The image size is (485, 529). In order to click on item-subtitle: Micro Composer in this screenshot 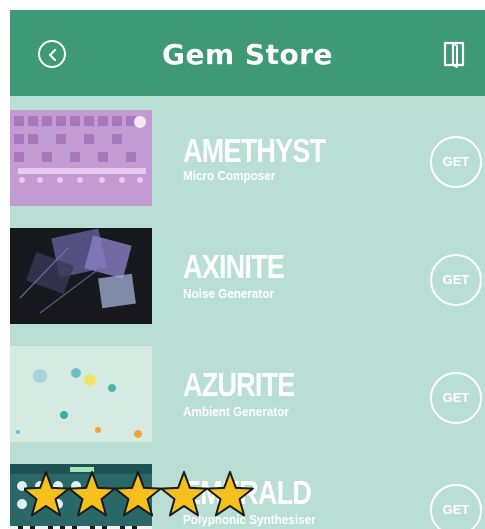, I will do `click(229, 175)`.